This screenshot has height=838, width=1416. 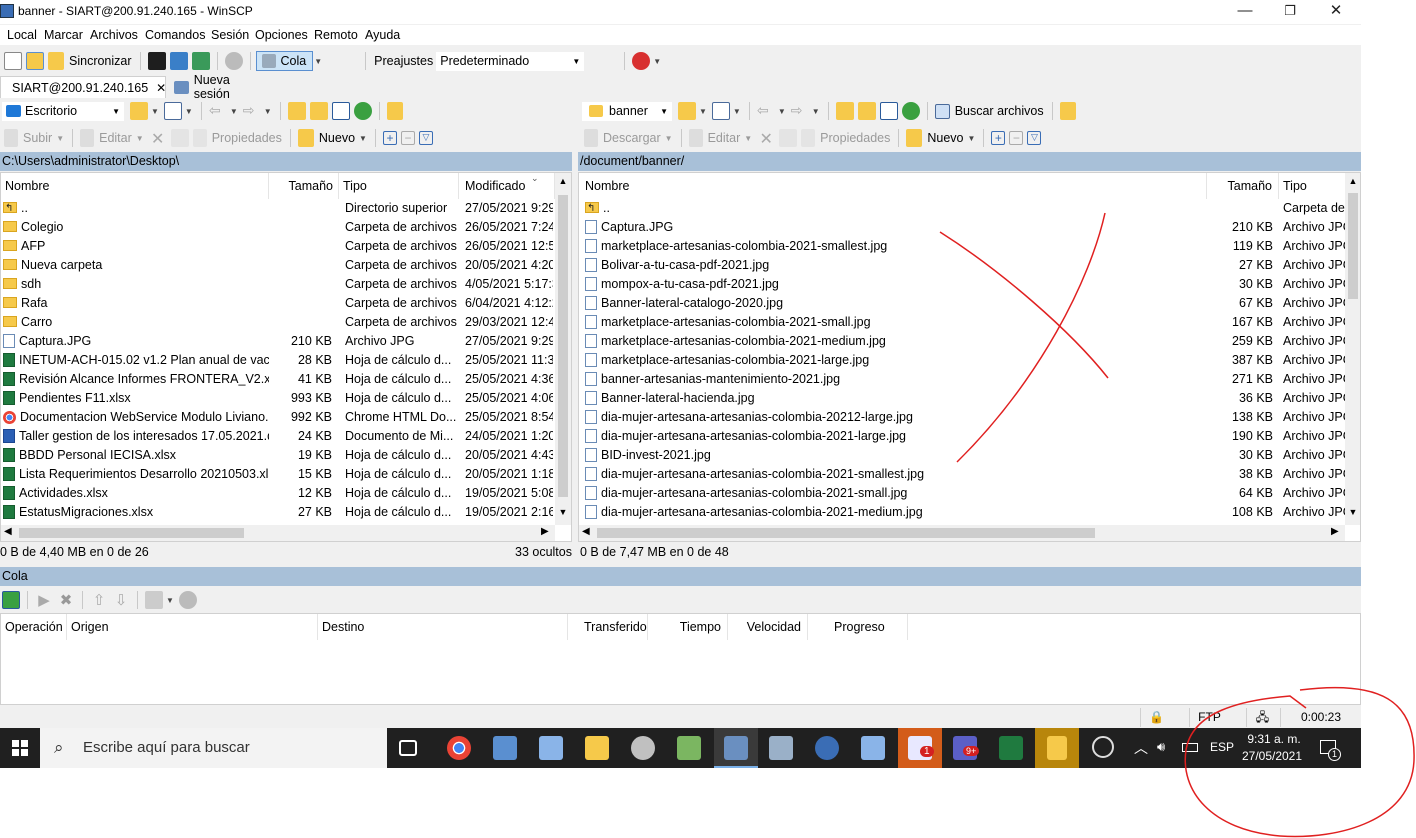 I want to click on menu-marcar: Marcar, so click(x=63, y=35).